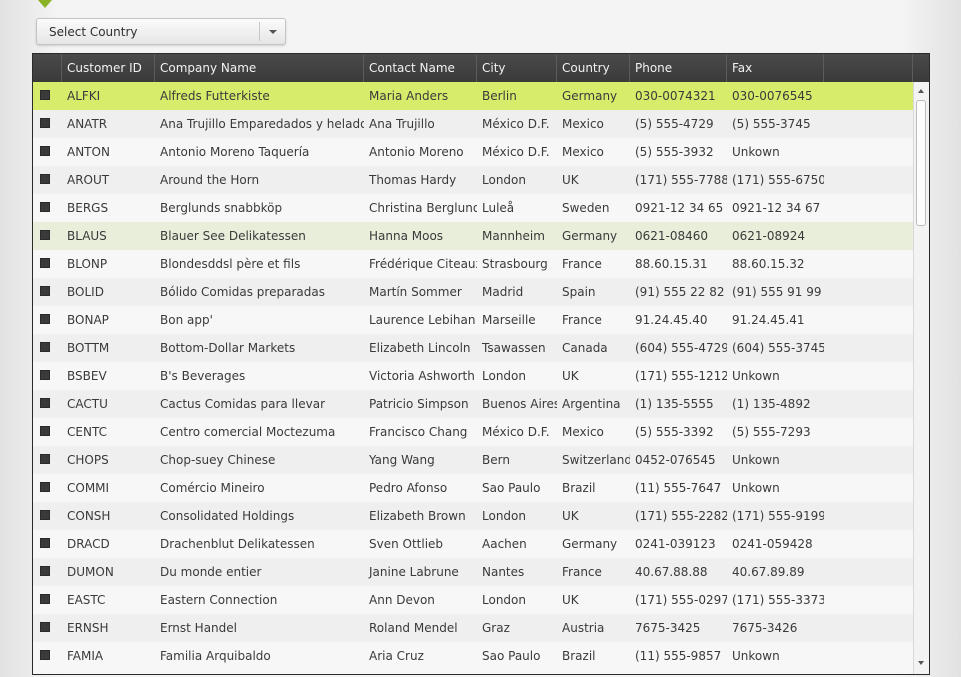 The width and height of the screenshot is (961, 677). I want to click on column-header-country: Country, so click(593, 68).